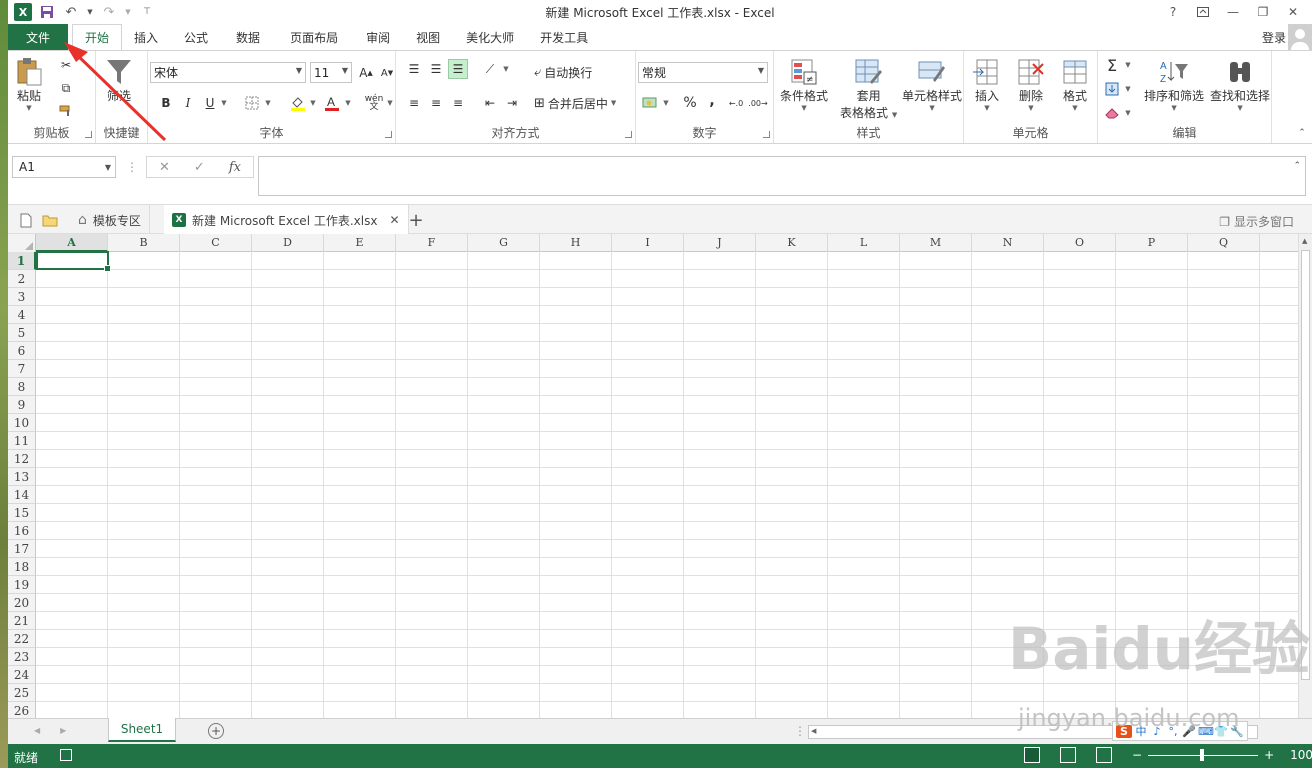  What do you see at coordinates (1274, 37) in the screenshot?
I see `sign-in-link: 登录` at bounding box center [1274, 37].